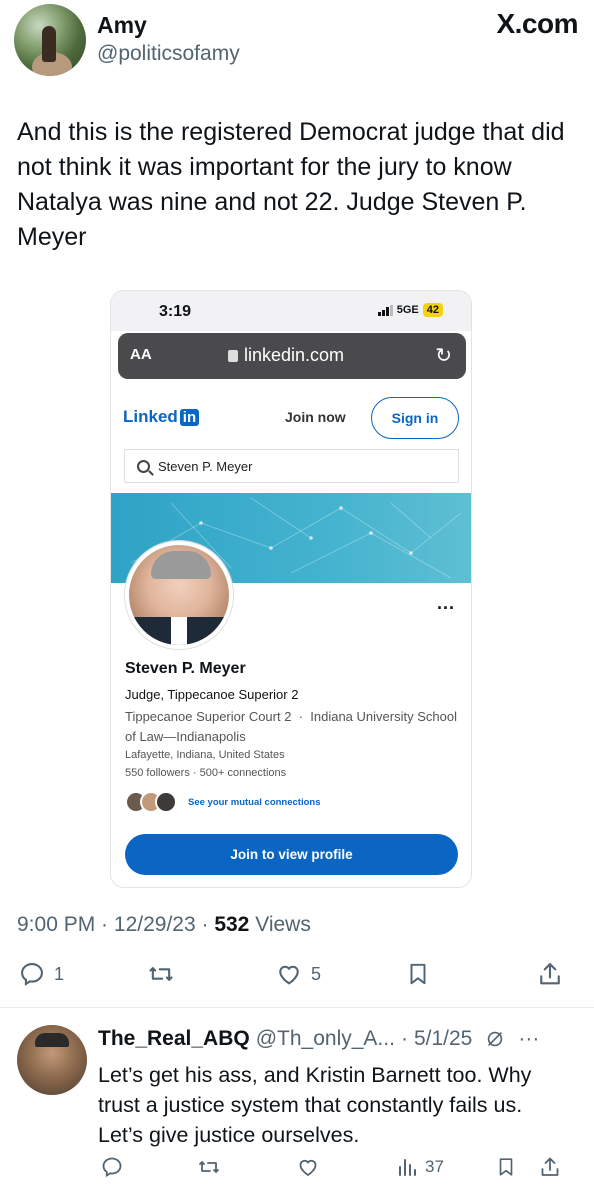 The height and width of the screenshot is (1200, 594). What do you see at coordinates (495, 1039) in the screenshot?
I see `grok-icon` at bounding box center [495, 1039].